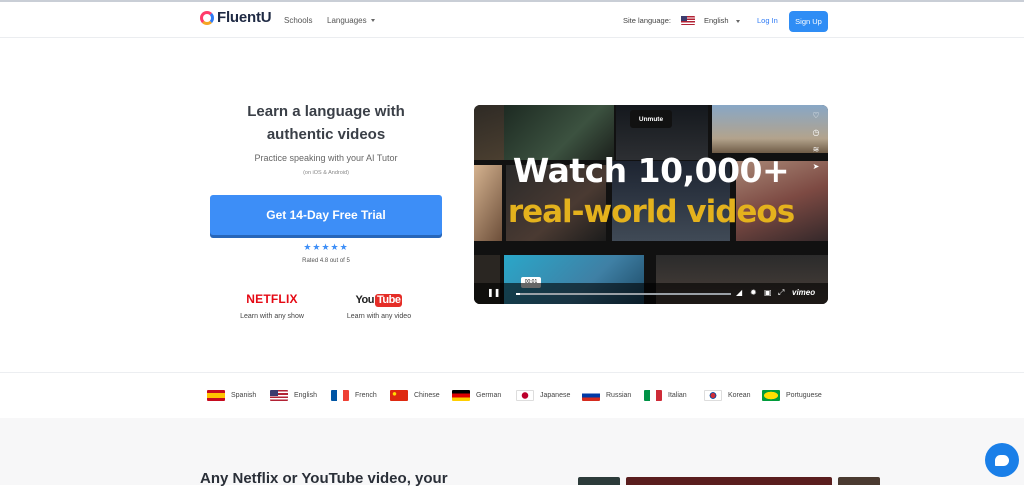  I want to click on language-link-russian: Russian, so click(606, 395).